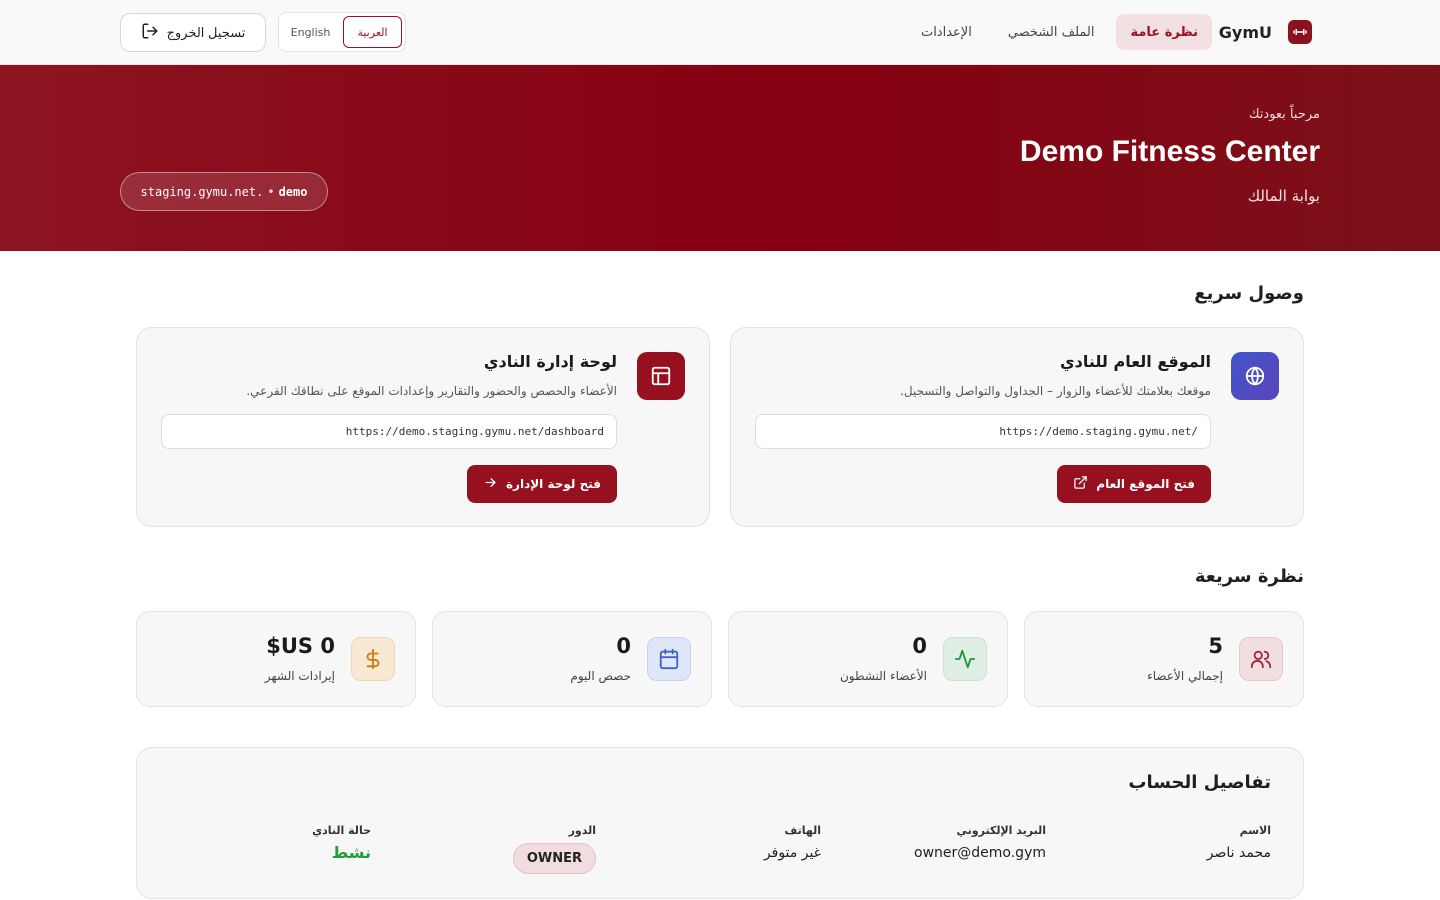  I want to click on activity-icon, so click(965, 659).